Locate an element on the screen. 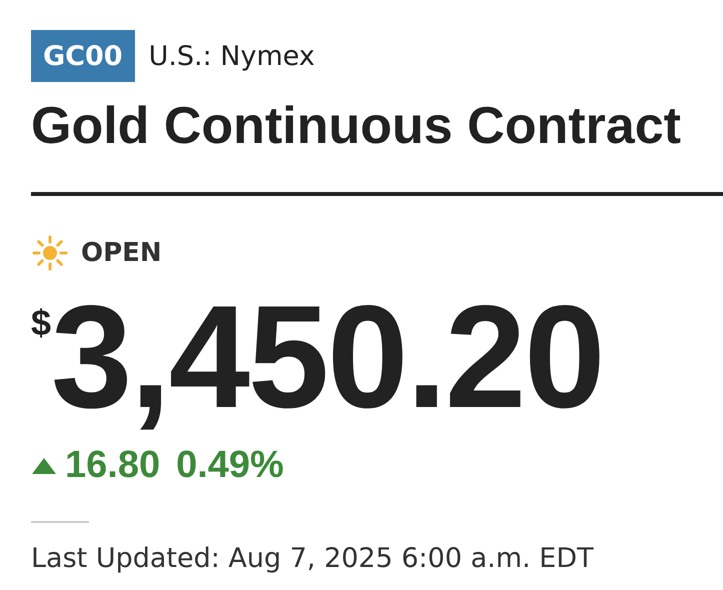 The width and height of the screenshot is (723, 590). last-updated: Last Updated: Aug 7, 2025 6:00 a.m. EDT is located at coordinates (313, 558).